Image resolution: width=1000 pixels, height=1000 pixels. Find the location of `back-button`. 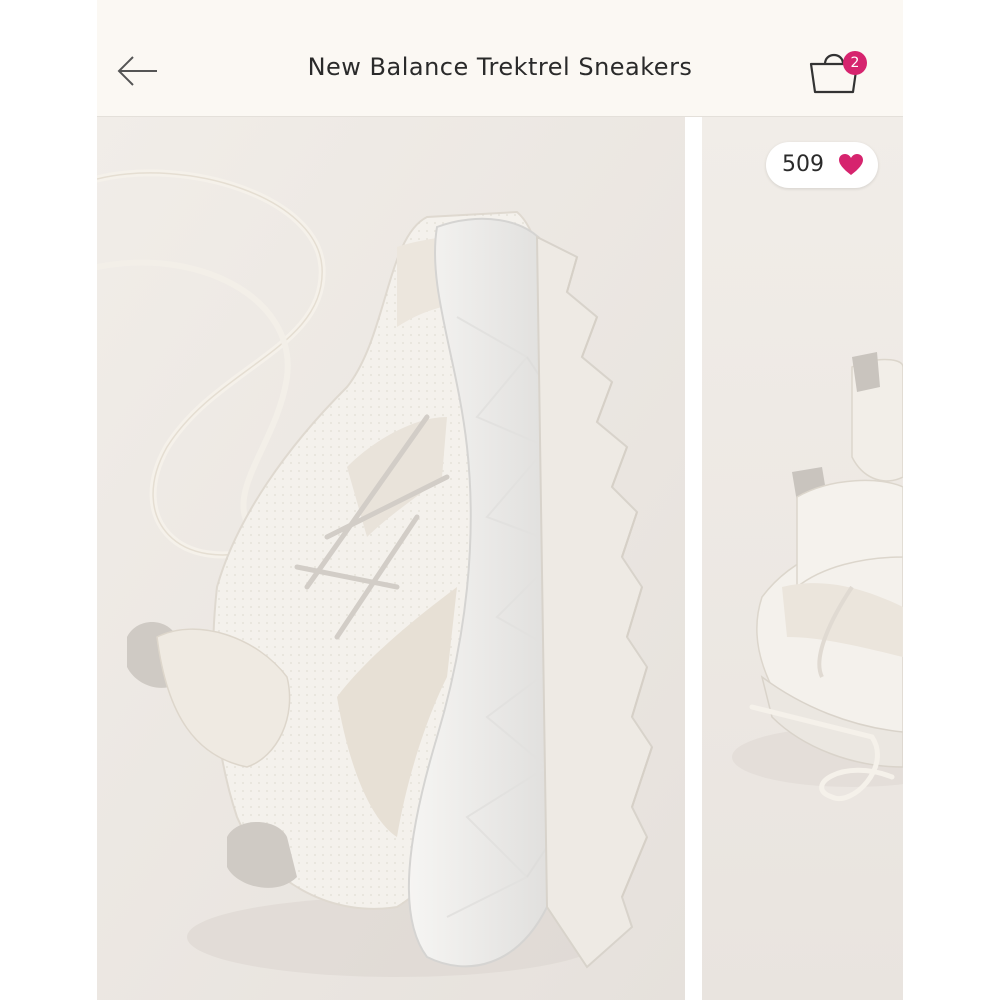

back-button is located at coordinates (138, 71).